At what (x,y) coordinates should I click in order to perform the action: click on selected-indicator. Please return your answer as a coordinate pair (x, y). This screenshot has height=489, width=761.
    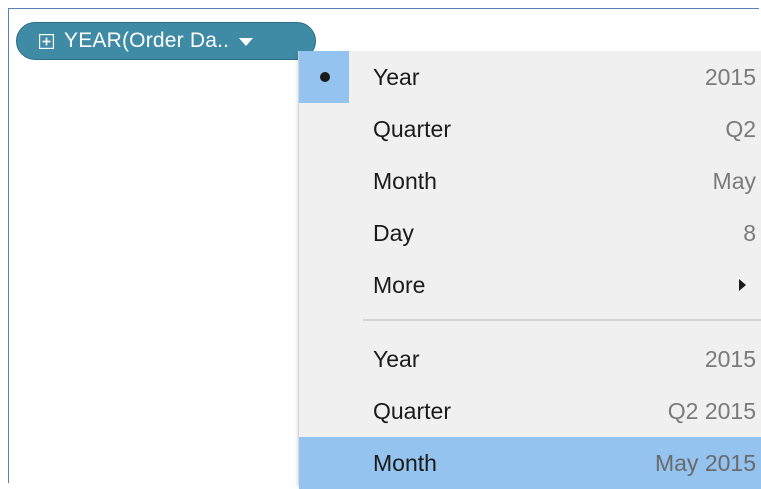
    Looking at the image, I should click on (324, 77).